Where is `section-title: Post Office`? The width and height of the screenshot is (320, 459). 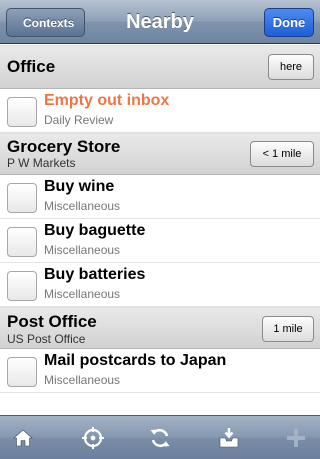
section-title: Post Office is located at coordinates (52, 321).